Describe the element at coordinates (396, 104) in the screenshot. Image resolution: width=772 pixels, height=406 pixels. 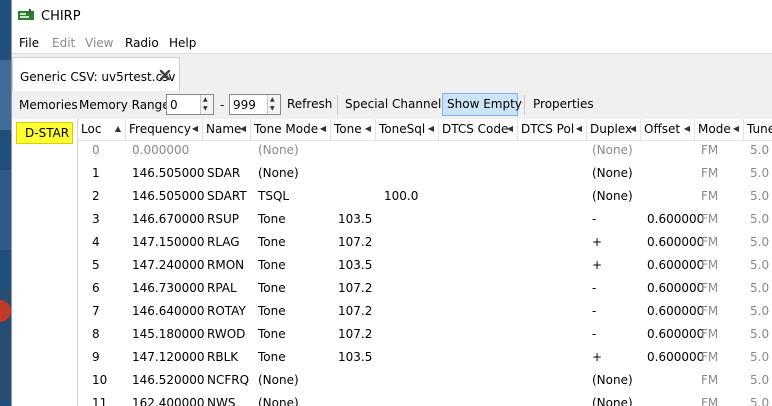
I see `special-channels-button: Special Channels` at that location.